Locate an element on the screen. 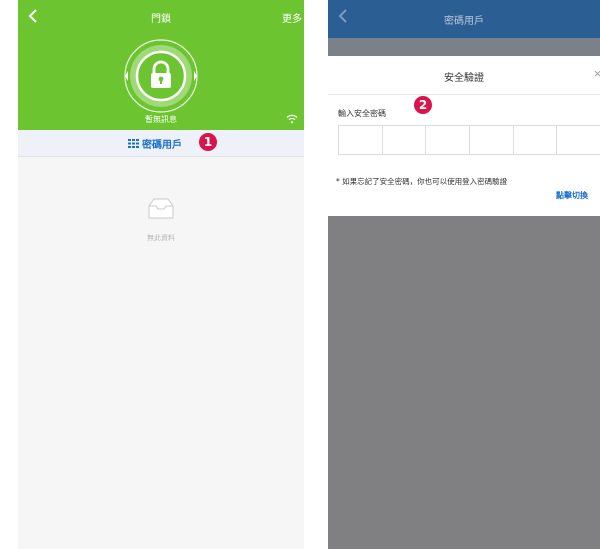 This screenshot has height=549, width=600. empty-tray-icon is located at coordinates (161, 208).